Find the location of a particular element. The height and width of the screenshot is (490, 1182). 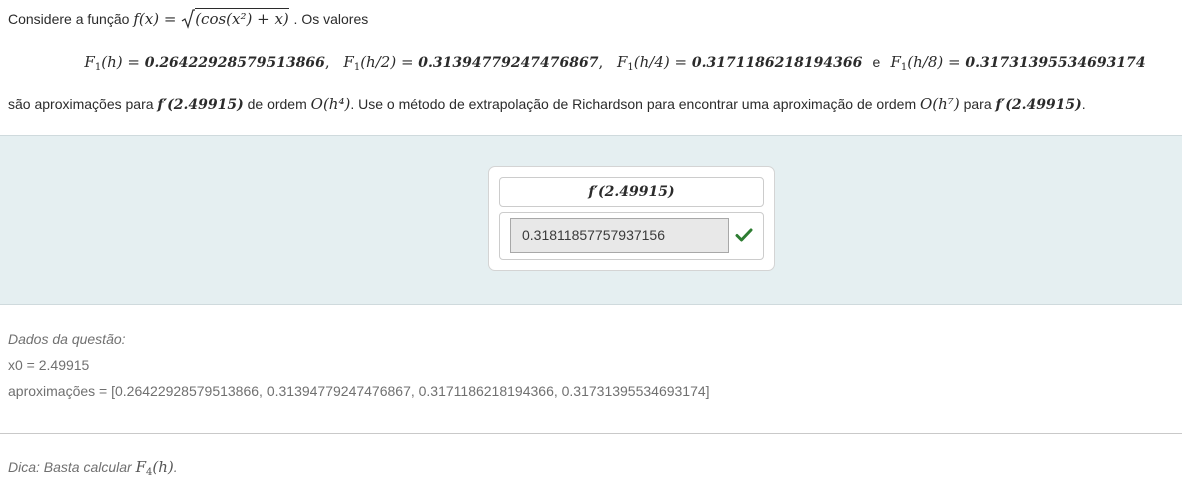

divider is located at coordinates (591, 433).